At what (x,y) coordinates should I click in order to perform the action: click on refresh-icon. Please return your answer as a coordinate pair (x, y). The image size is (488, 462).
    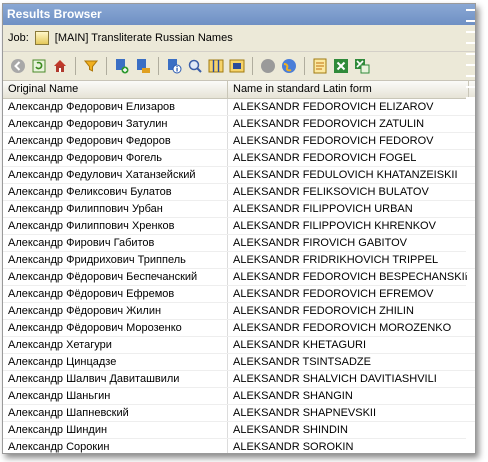
    Looking at the image, I should click on (39, 66).